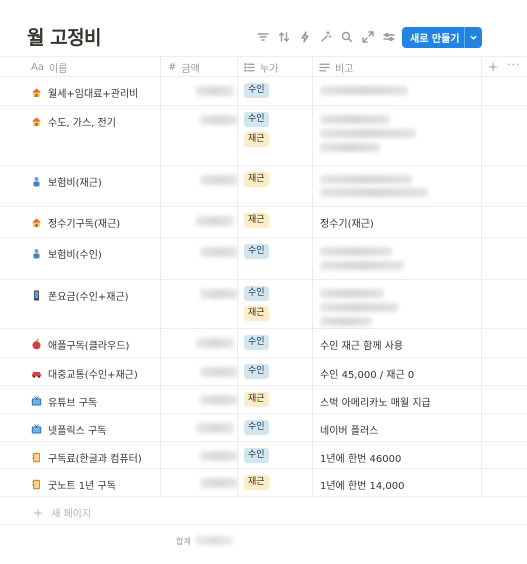  Describe the element at coordinates (375, 401) in the screenshot. I see `note-text: 스벅 아메리카노 매월 지급` at that location.